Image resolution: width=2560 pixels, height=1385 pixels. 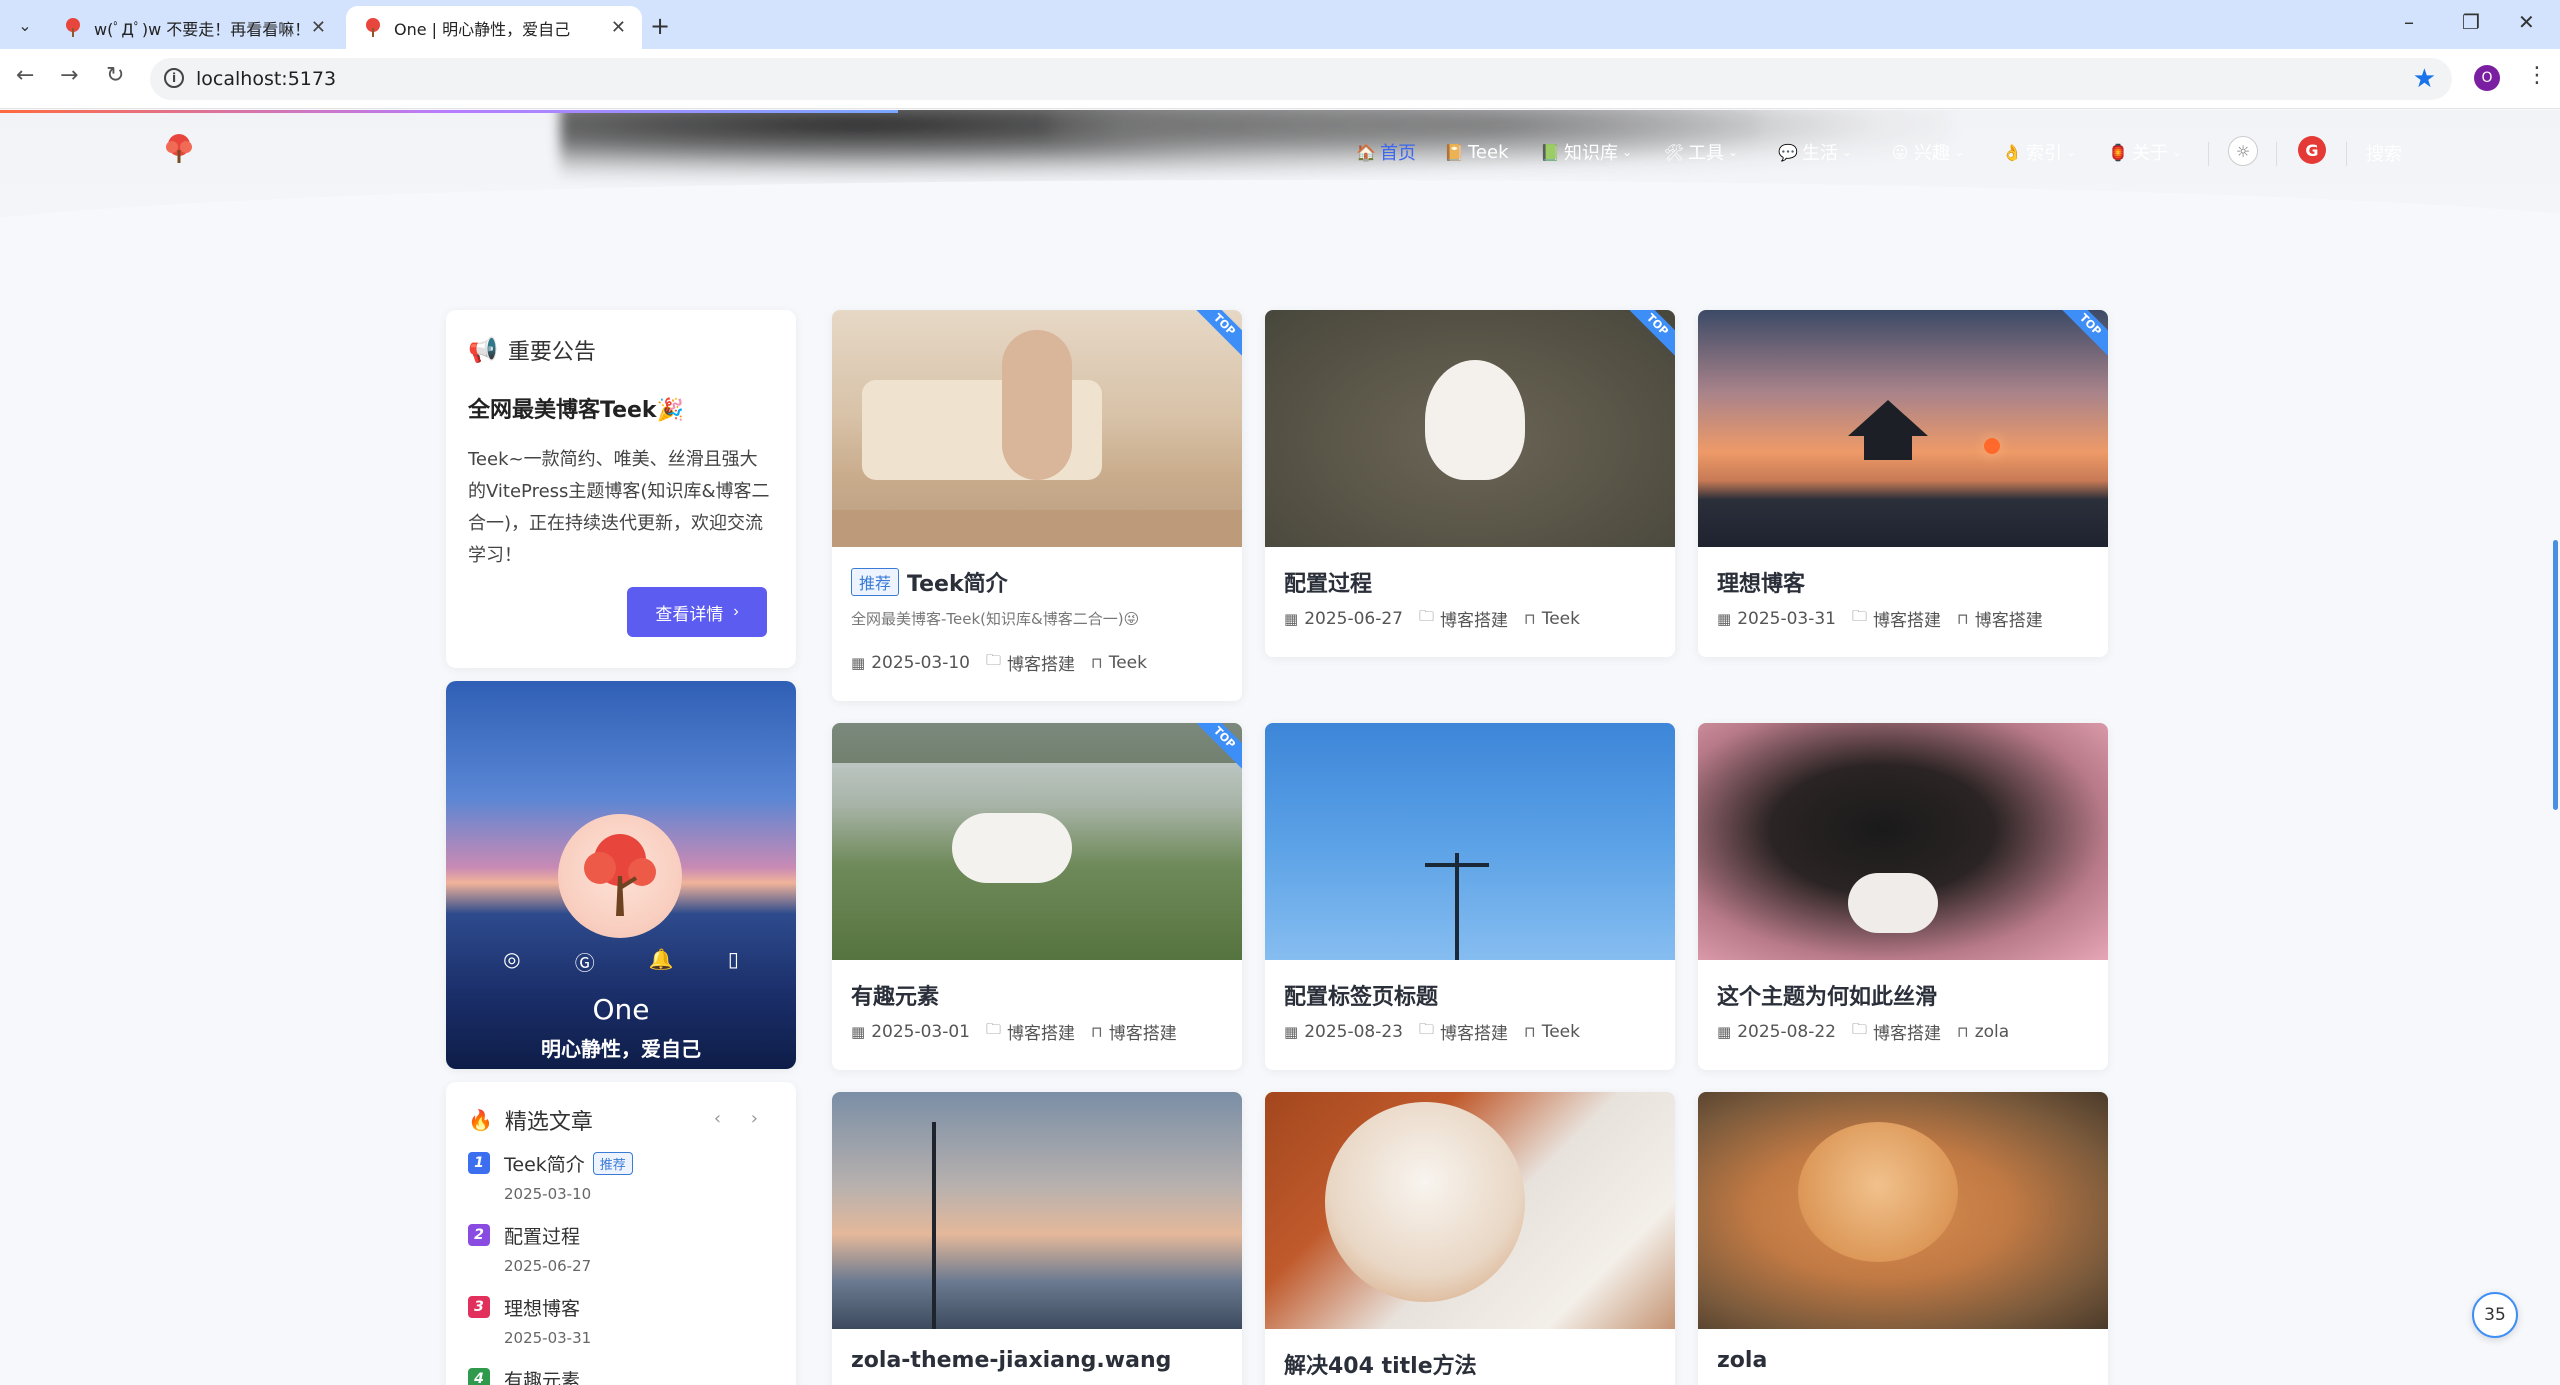 I want to click on nav-item-index: 👌 索引 ⌄, so click(x=2039, y=152).